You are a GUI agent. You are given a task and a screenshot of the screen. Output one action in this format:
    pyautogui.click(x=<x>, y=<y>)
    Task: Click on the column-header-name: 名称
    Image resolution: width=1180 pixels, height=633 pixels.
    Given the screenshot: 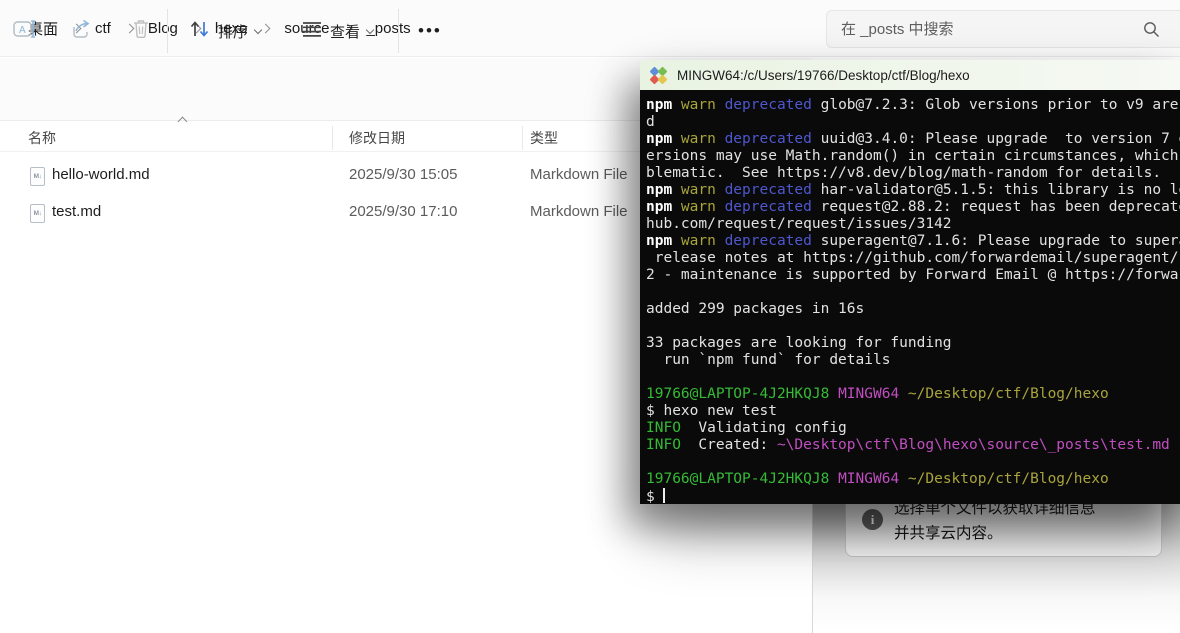 What is the action you would take?
    pyautogui.click(x=42, y=138)
    